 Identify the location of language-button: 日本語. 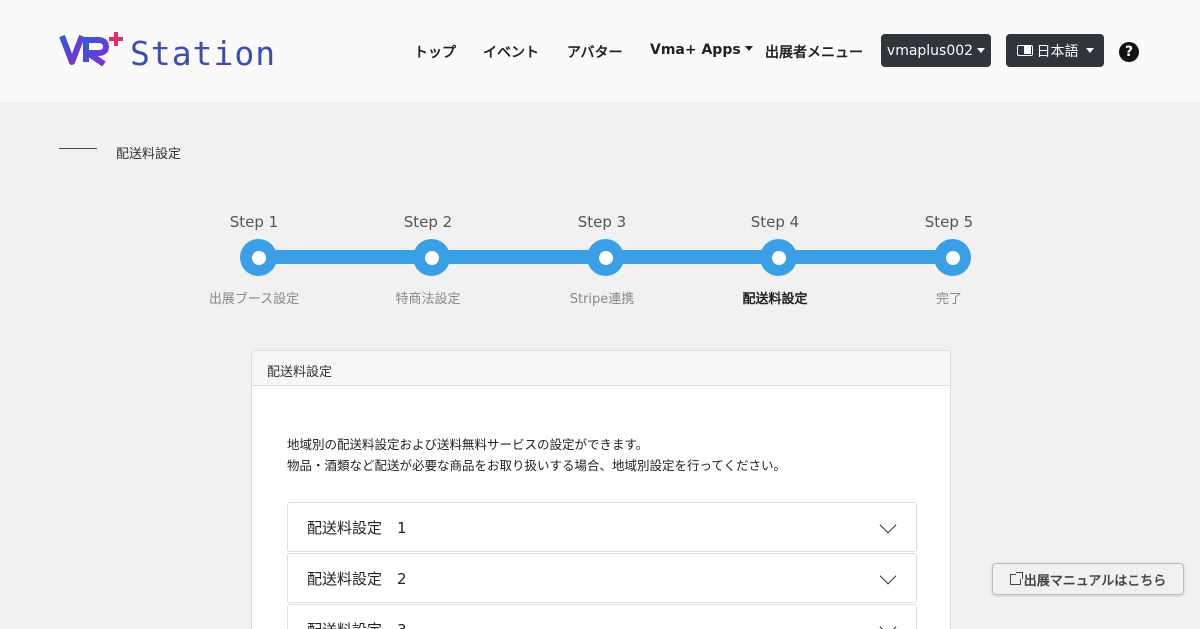
(1055, 50).